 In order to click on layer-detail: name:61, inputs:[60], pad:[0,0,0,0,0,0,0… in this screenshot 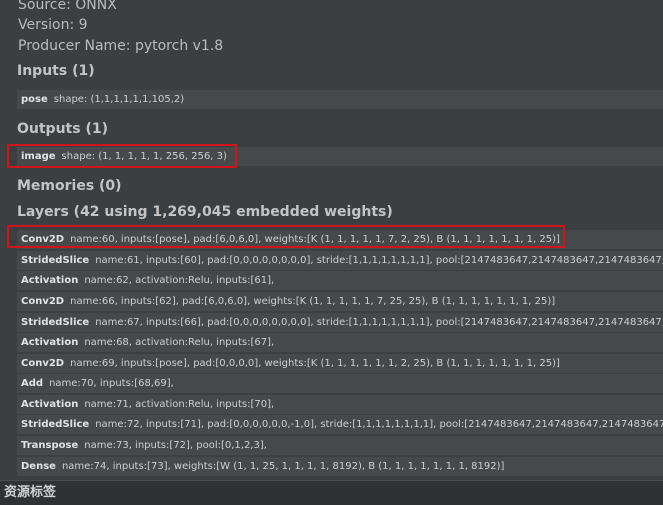, I will do `click(379, 260)`.